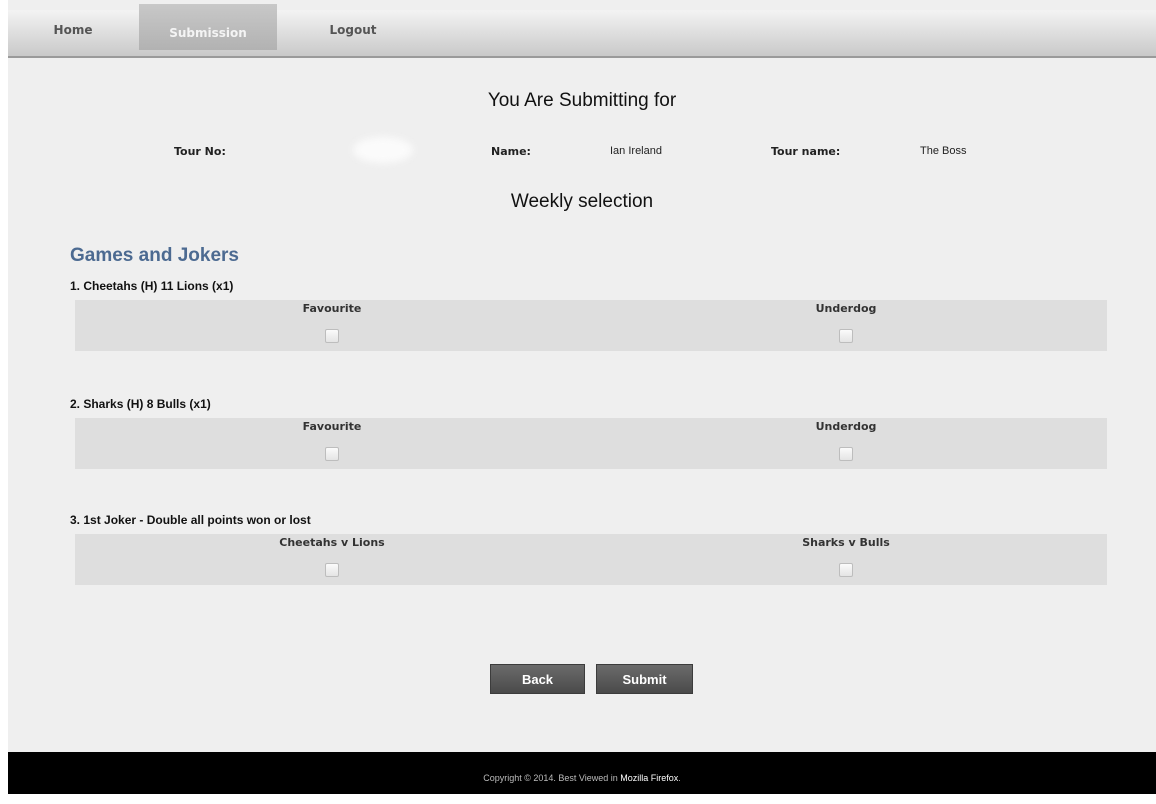 The image size is (1156, 804). Describe the element at coordinates (846, 570) in the screenshot. I see `joker-option-2-checkbox` at that location.